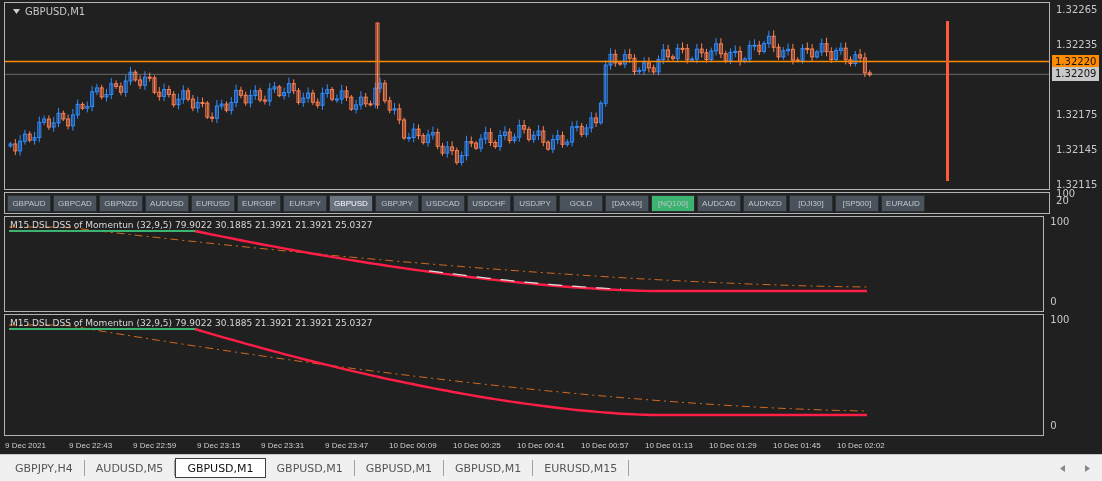  Describe the element at coordinates (26, 445) in the screenshot. I see `time-label: 9 Dec 2021` at that location.